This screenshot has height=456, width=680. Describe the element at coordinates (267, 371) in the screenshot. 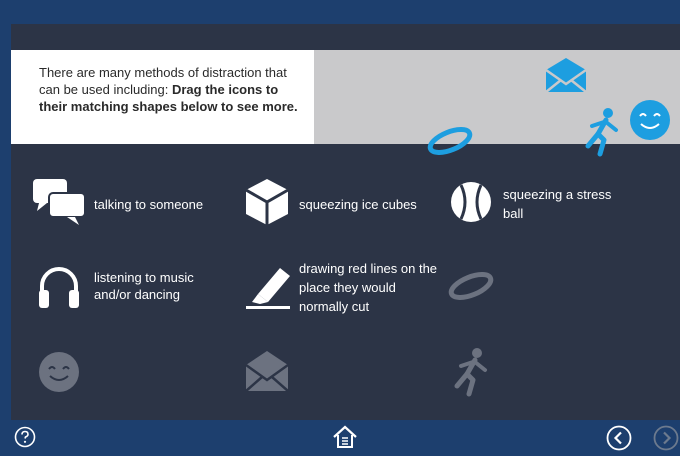

I see `envelope-slot-icon` at that location.